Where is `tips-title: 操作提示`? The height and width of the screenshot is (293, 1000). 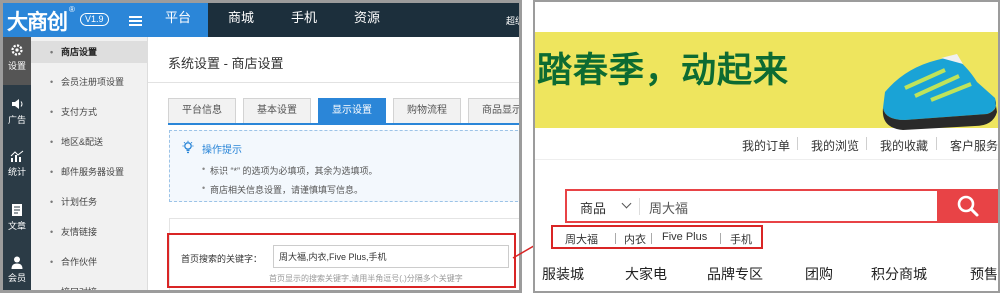
tips-title: 操作提示 is located at coordinates (222, 150).